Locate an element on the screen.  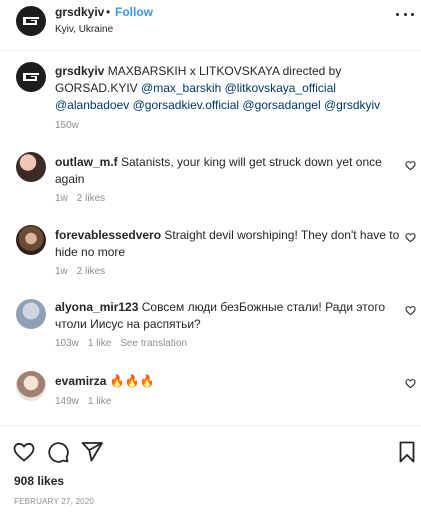
header-divider is located at coordinates (210, 50).